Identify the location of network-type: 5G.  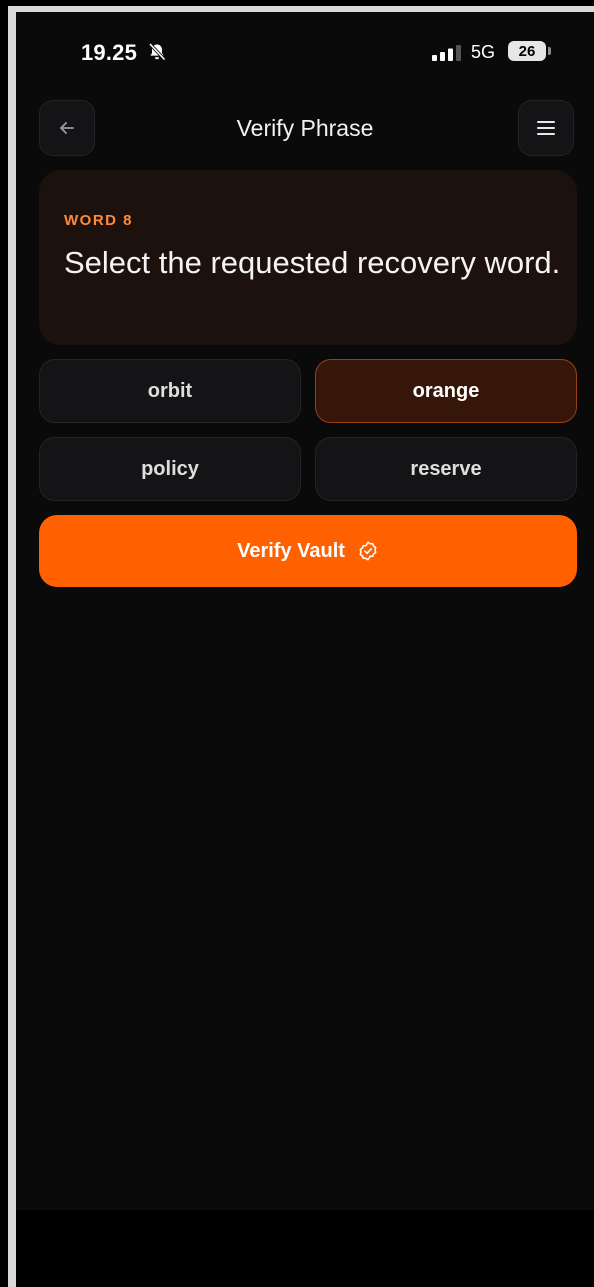
(483, 52).